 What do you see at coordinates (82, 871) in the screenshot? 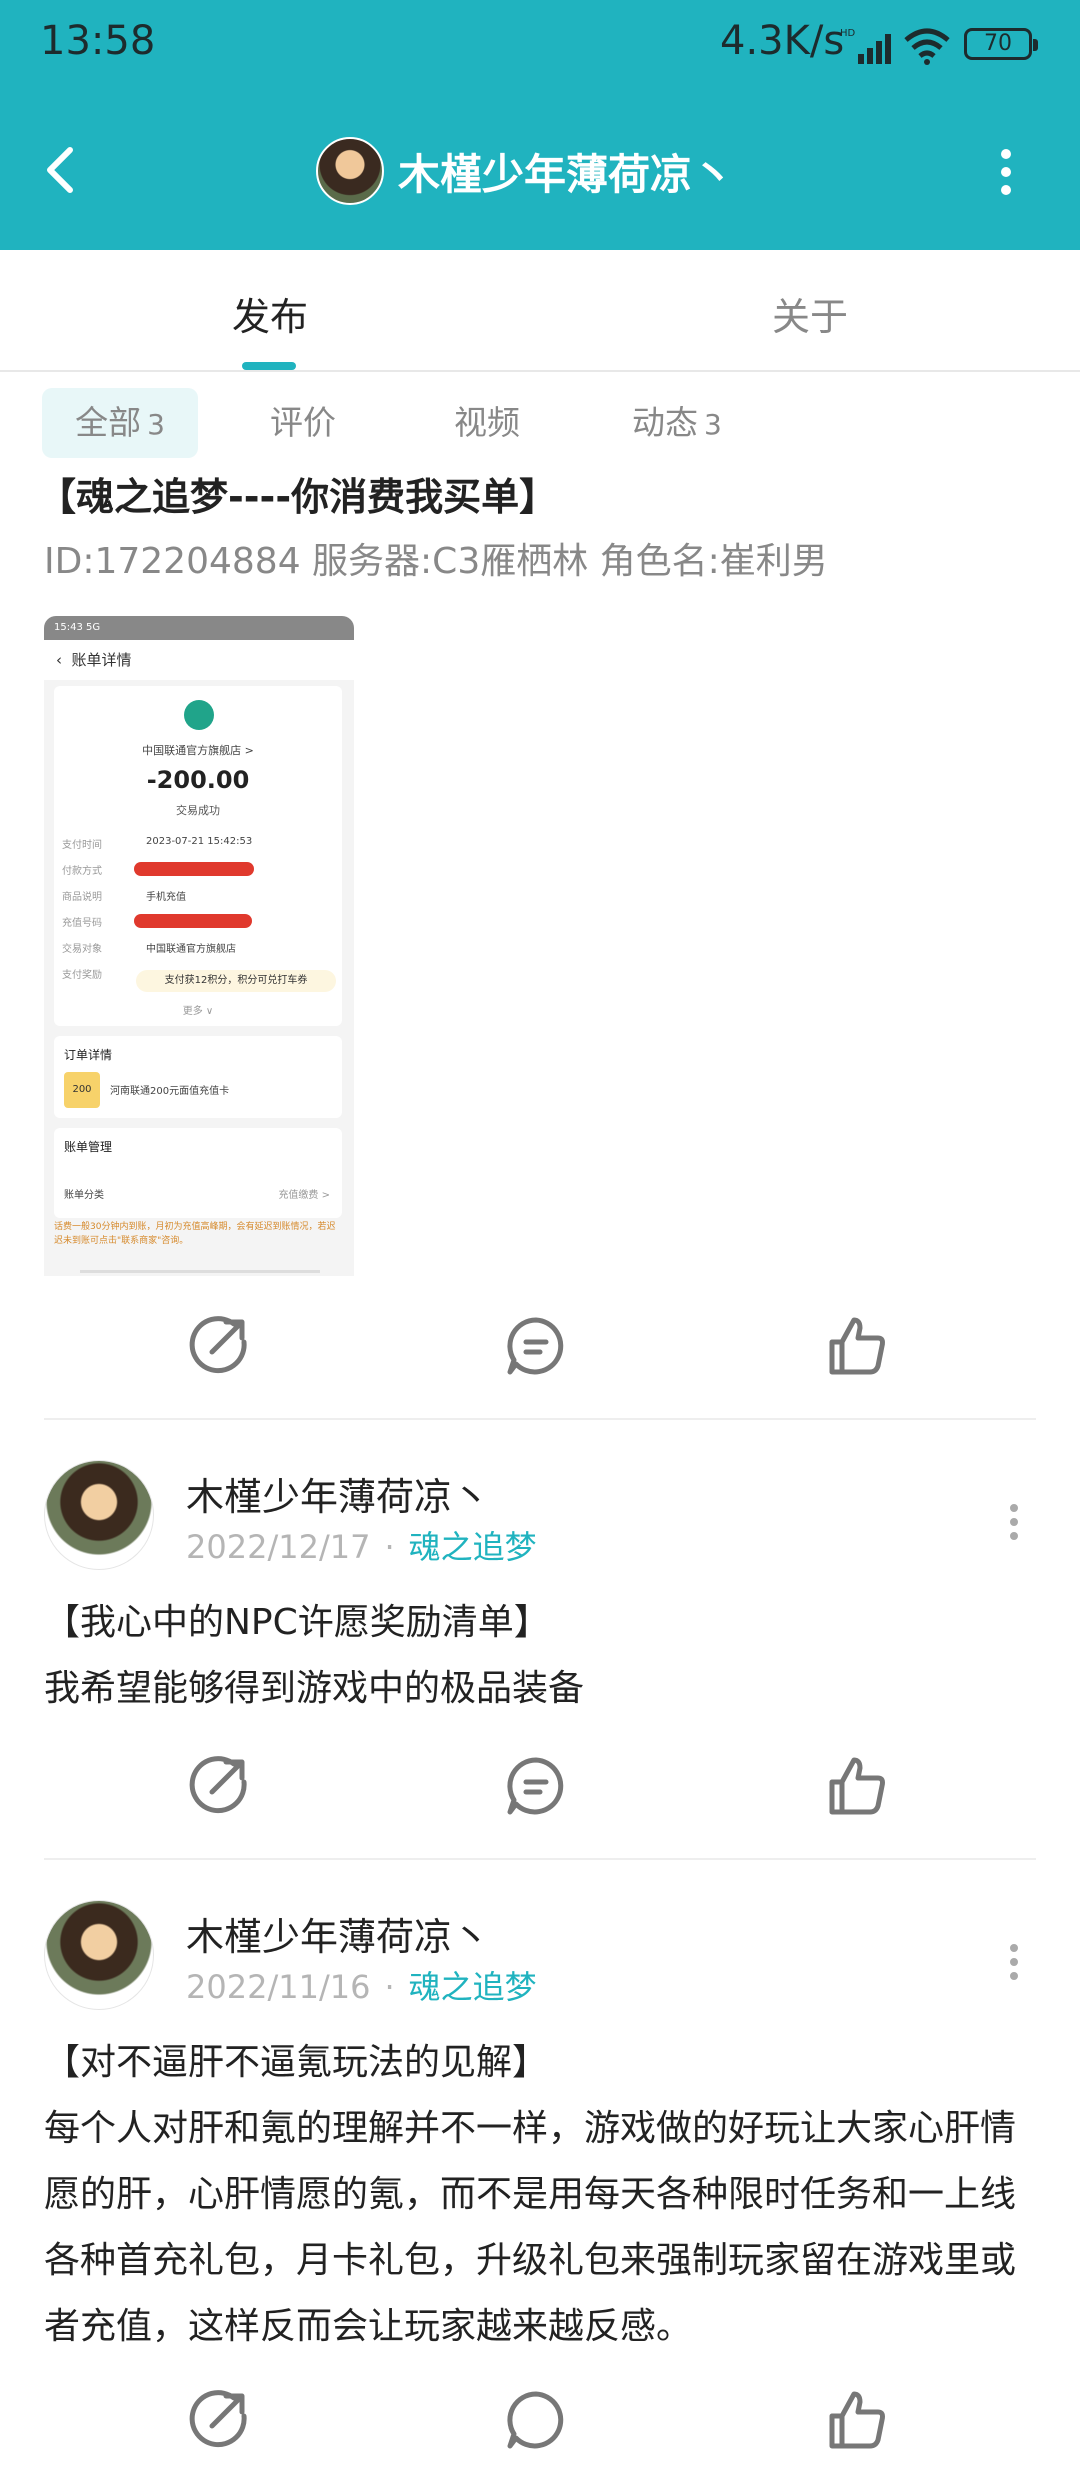
I see `bill-row: 付款方式` at bounding box center [82, 871].